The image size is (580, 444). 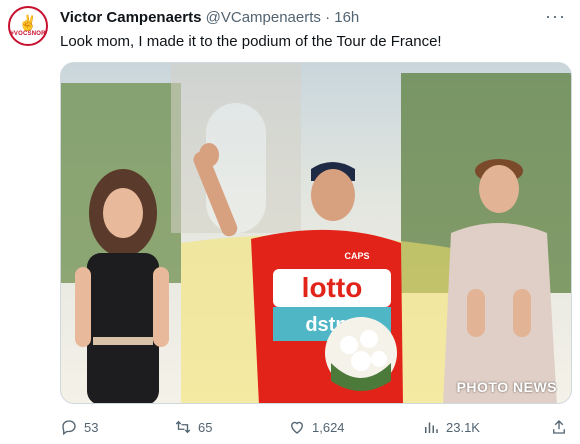 I want to click on share-icon, so click(x=559, y=427).